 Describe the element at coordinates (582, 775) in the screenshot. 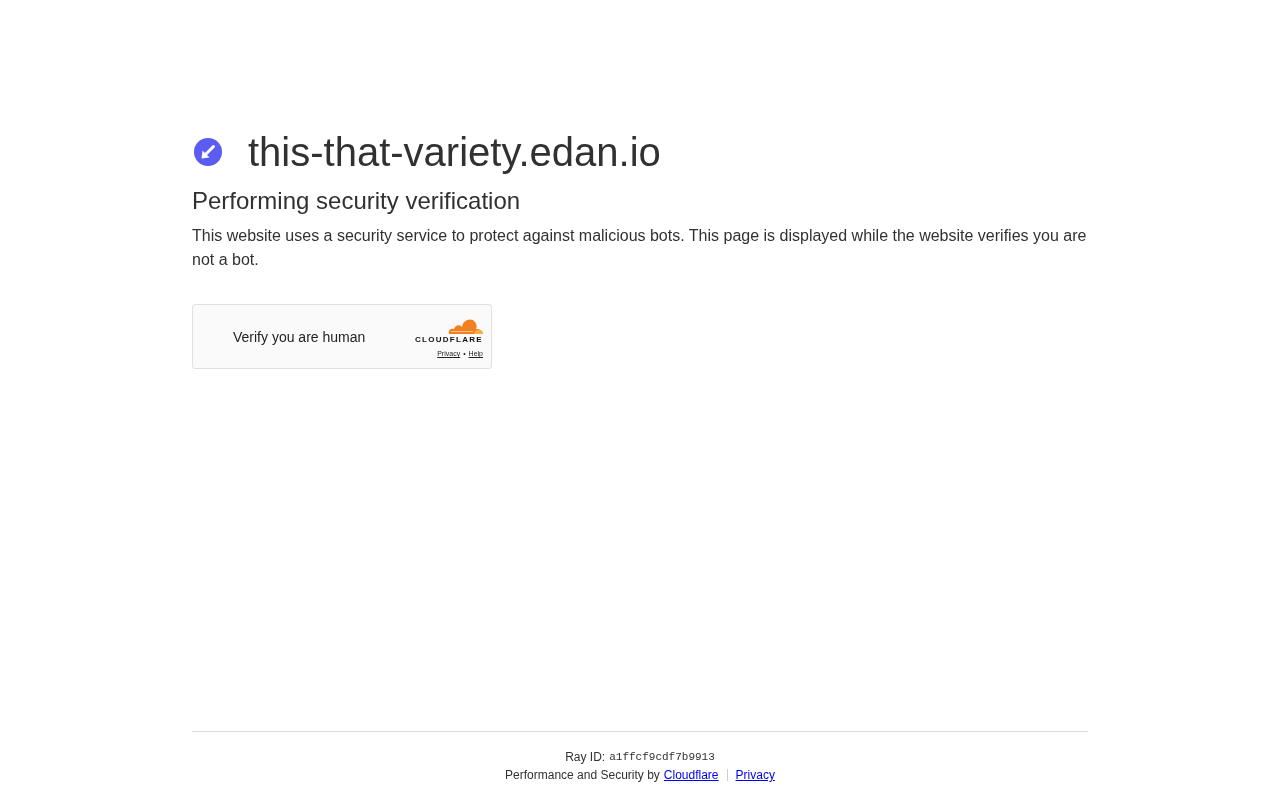

I see `credit-text: Performance and Security by` at that location.